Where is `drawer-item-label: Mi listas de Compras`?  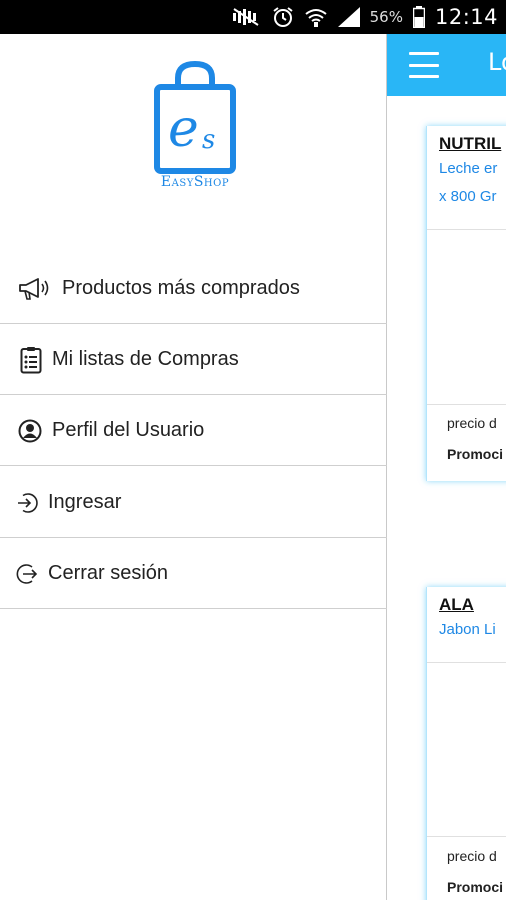 drawer-item-label: Mi listas de Compras is located at coordinates (145, 359).